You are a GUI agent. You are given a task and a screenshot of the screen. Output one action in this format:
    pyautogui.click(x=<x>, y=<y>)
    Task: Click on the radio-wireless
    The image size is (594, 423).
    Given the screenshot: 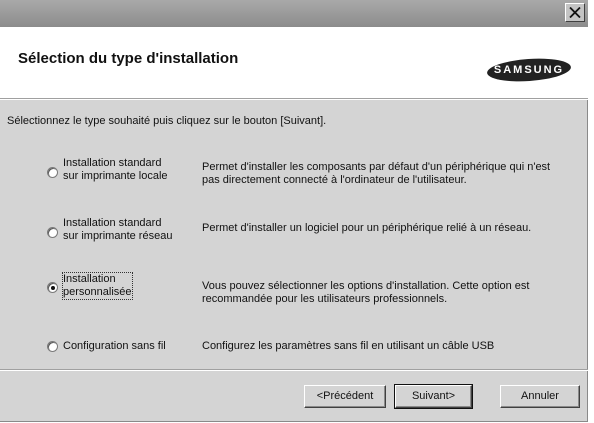 What is the action you would take?
    pyautogui.click(x=52, y=346)
    